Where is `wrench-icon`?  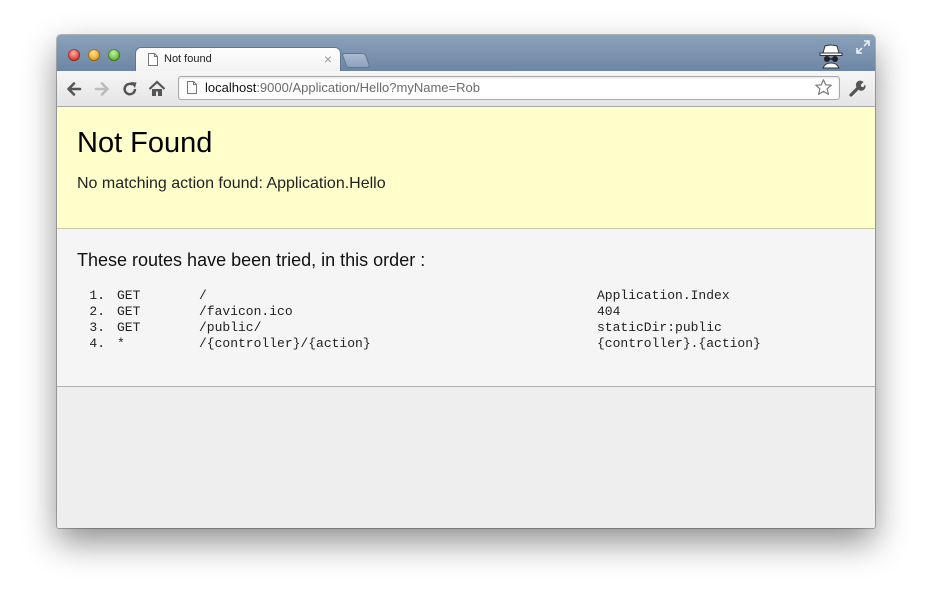
wrench-icon is located at coordinates (857, 88).